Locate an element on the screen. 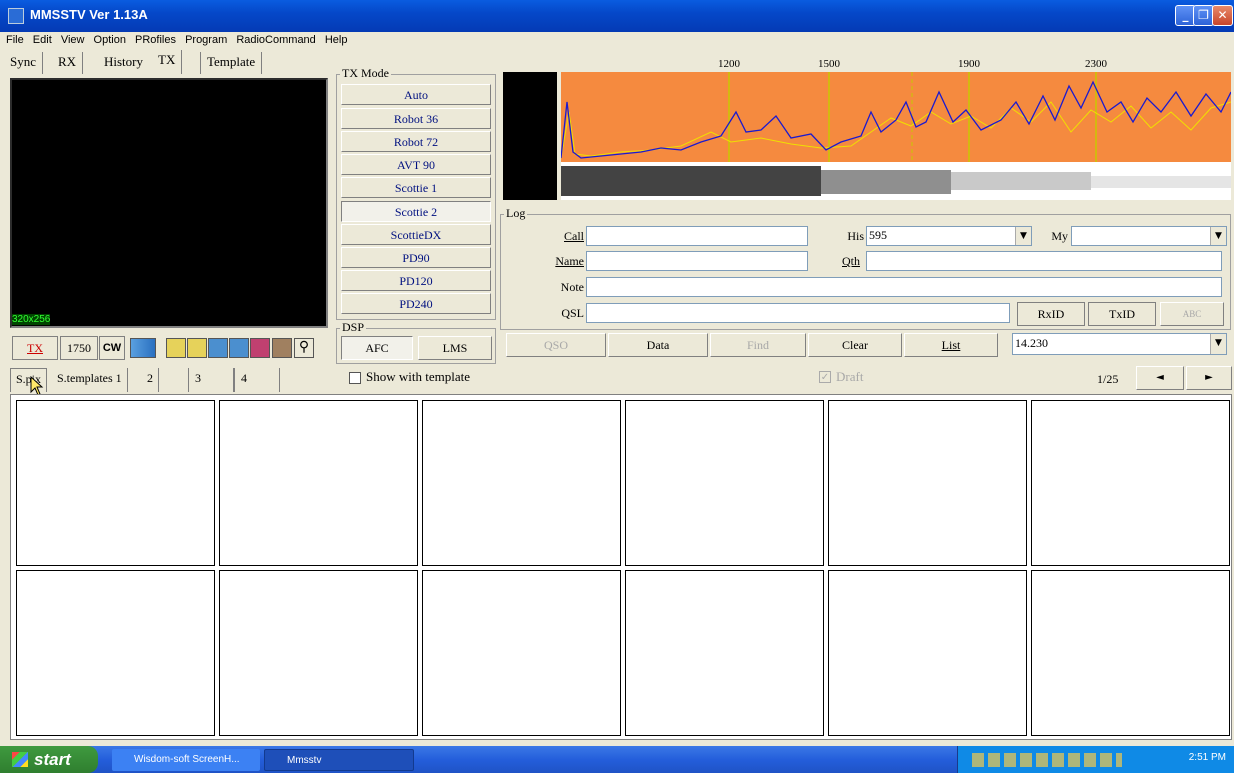 This screenshot has width=1234, height=773. txid-button: TxID is located at coordinates (1122, 314).